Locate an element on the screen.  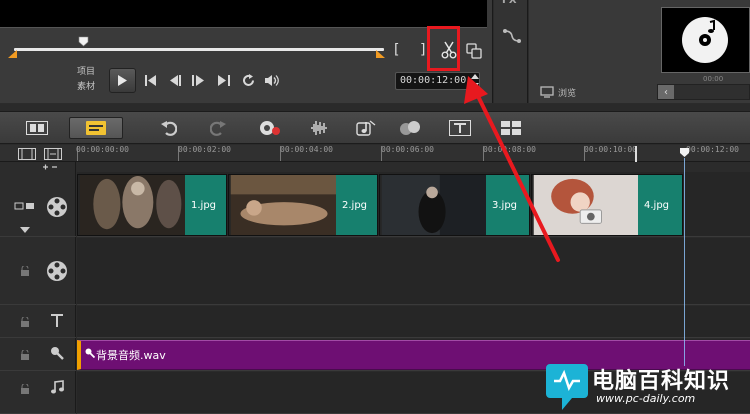
music-note-icon is located at coordinates (57, 387).